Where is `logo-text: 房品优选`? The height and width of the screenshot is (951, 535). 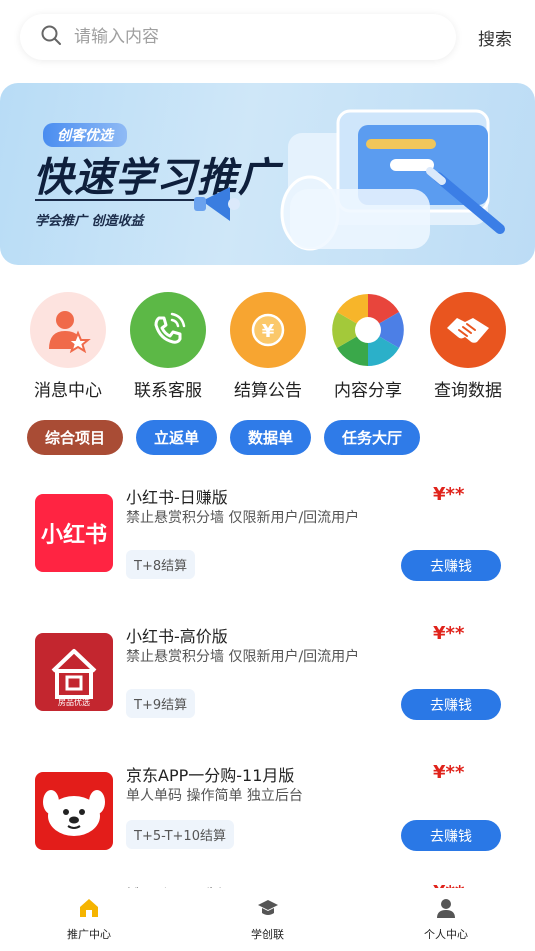
logo-text: 房品优选 is located at coordinates (74, 702).